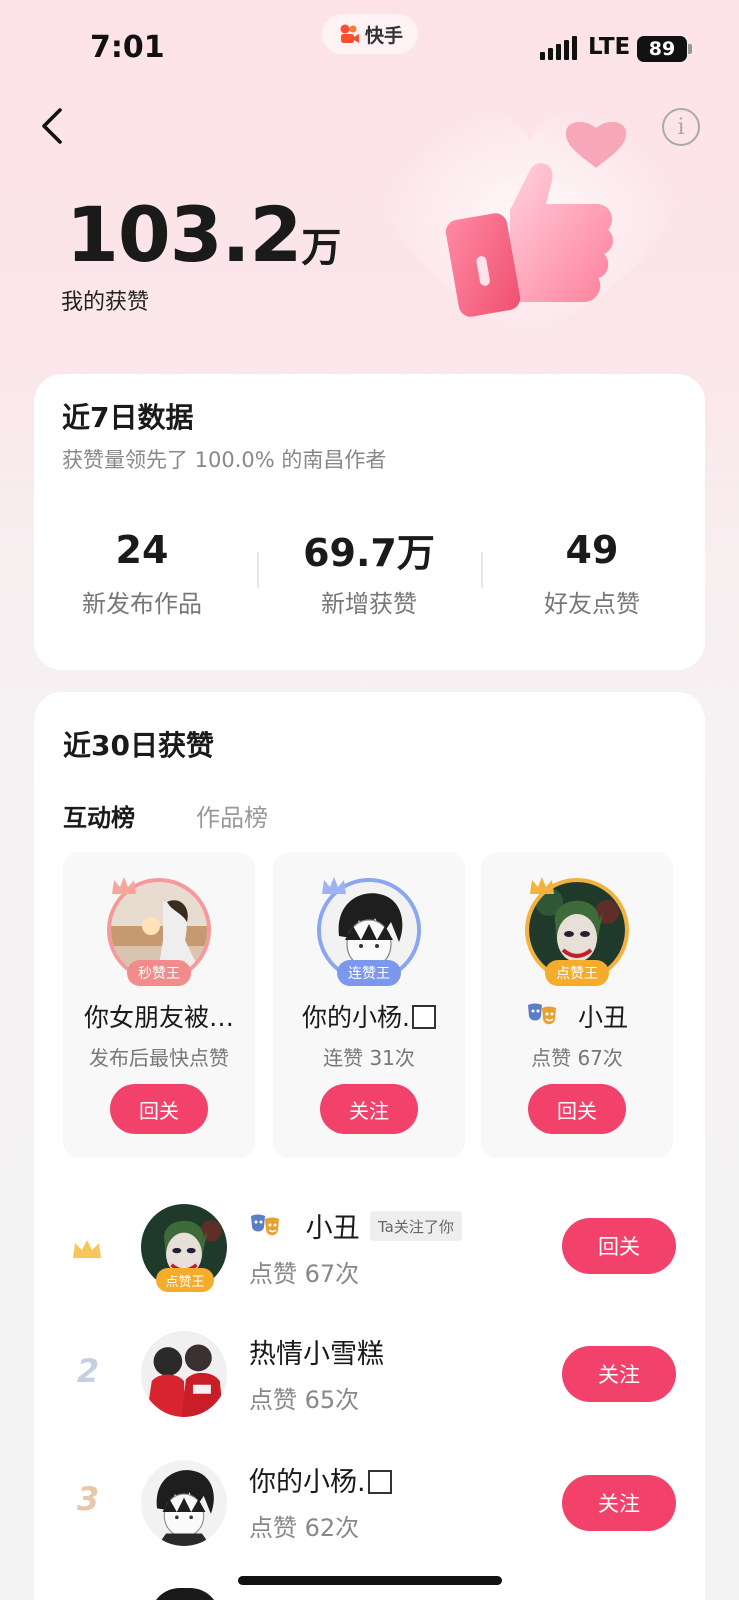  What do you see at coordinates (128, 417) in the screenshot?
I see `seven-day-title: 近7日数据` at bounding box center [128, 417].